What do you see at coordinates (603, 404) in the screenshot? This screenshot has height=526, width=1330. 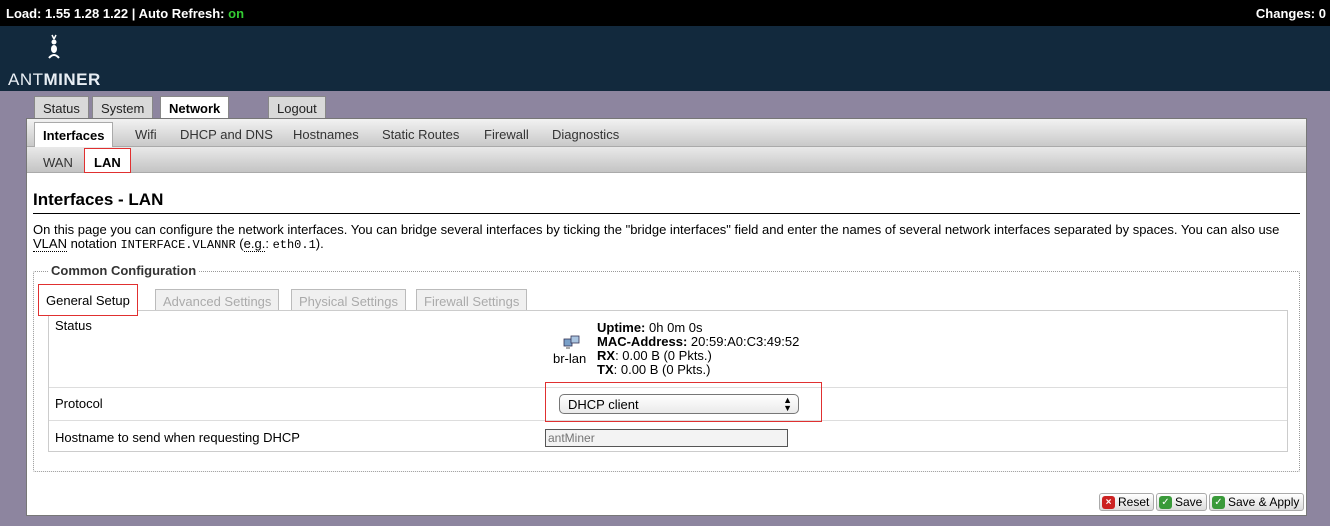 I see `protocol-selected-value: DHCP client` at bounding box center [603, 404].